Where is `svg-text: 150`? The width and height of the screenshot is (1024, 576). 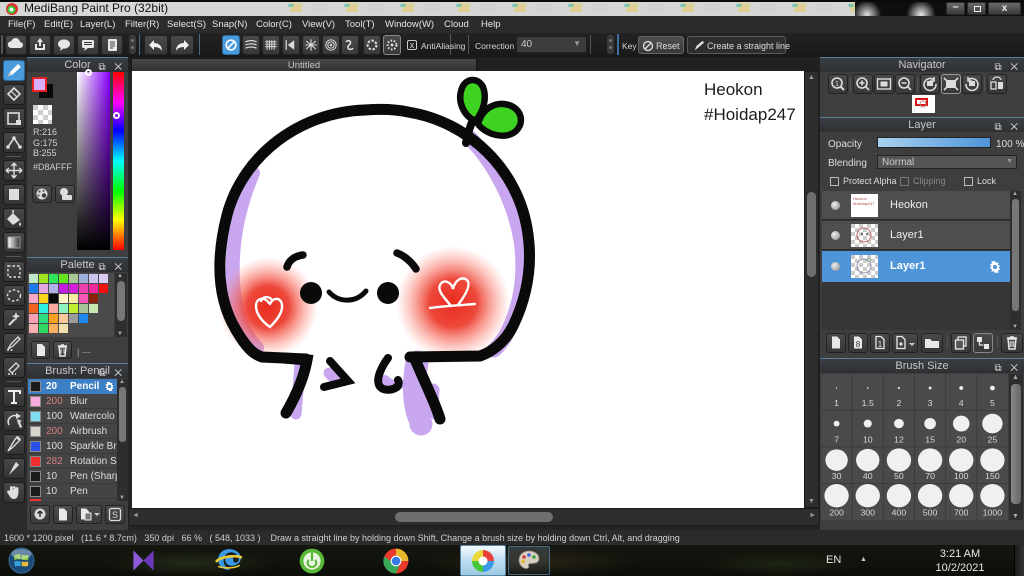
svg-text: 150 is located at coordinates (992, 476).